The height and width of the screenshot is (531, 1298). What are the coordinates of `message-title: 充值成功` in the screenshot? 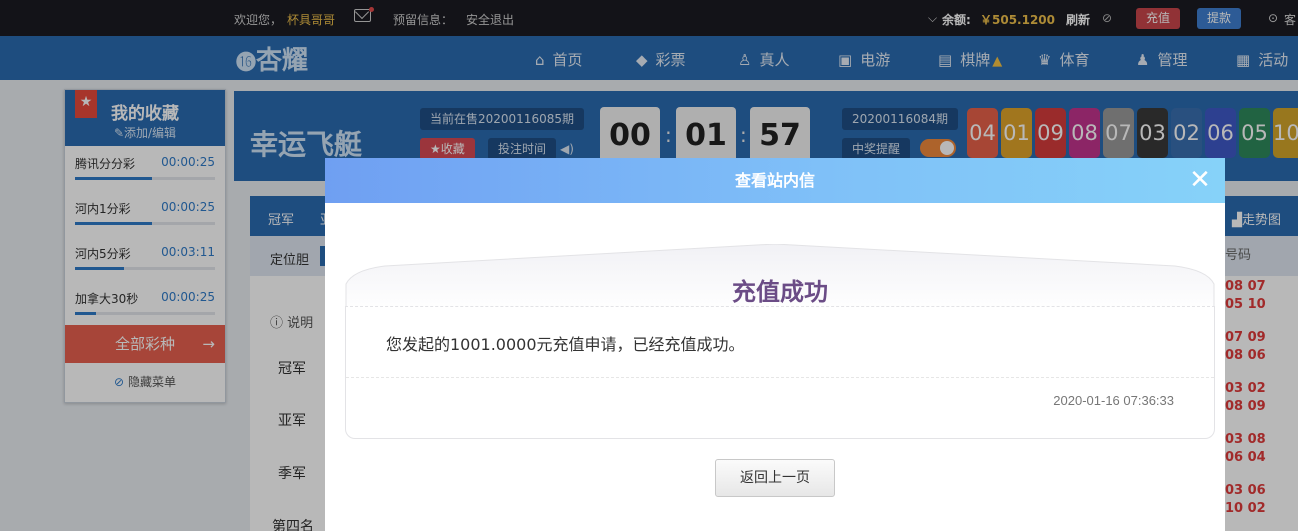 It's located at (780, 292).